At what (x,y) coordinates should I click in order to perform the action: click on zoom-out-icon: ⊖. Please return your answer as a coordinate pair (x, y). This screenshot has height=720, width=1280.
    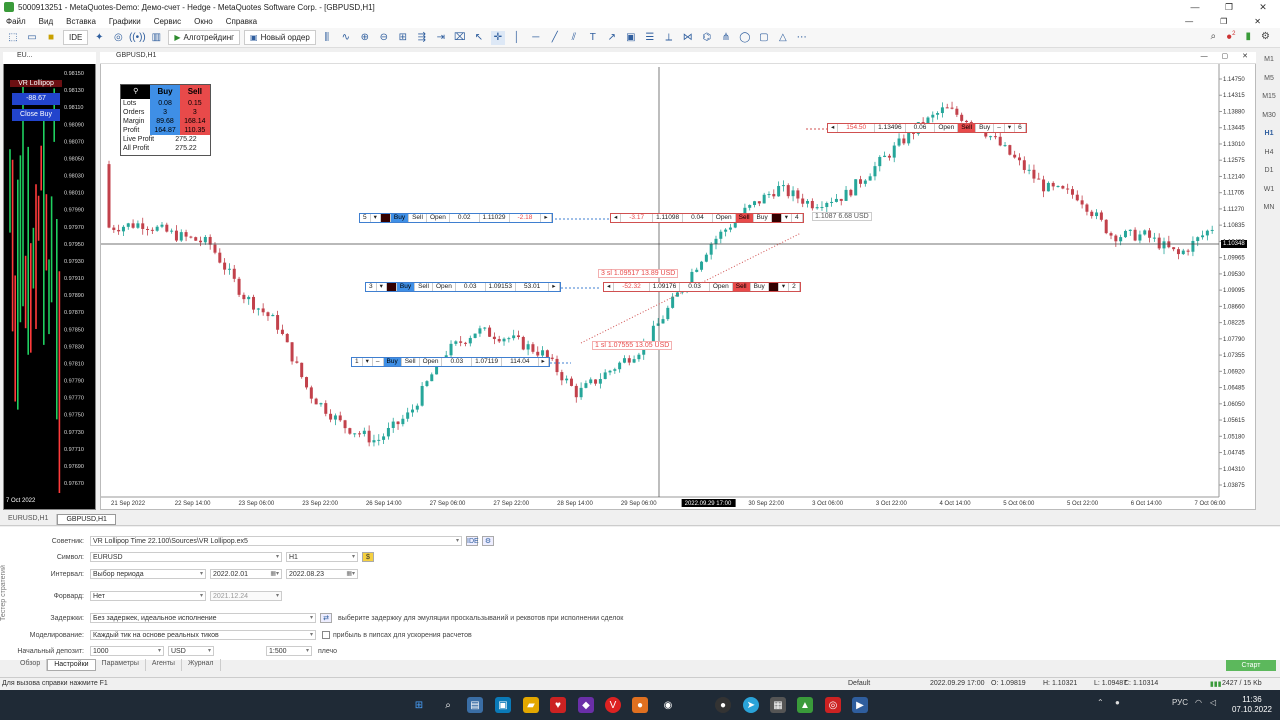
    Looking at the image, I should click on (384, 38).